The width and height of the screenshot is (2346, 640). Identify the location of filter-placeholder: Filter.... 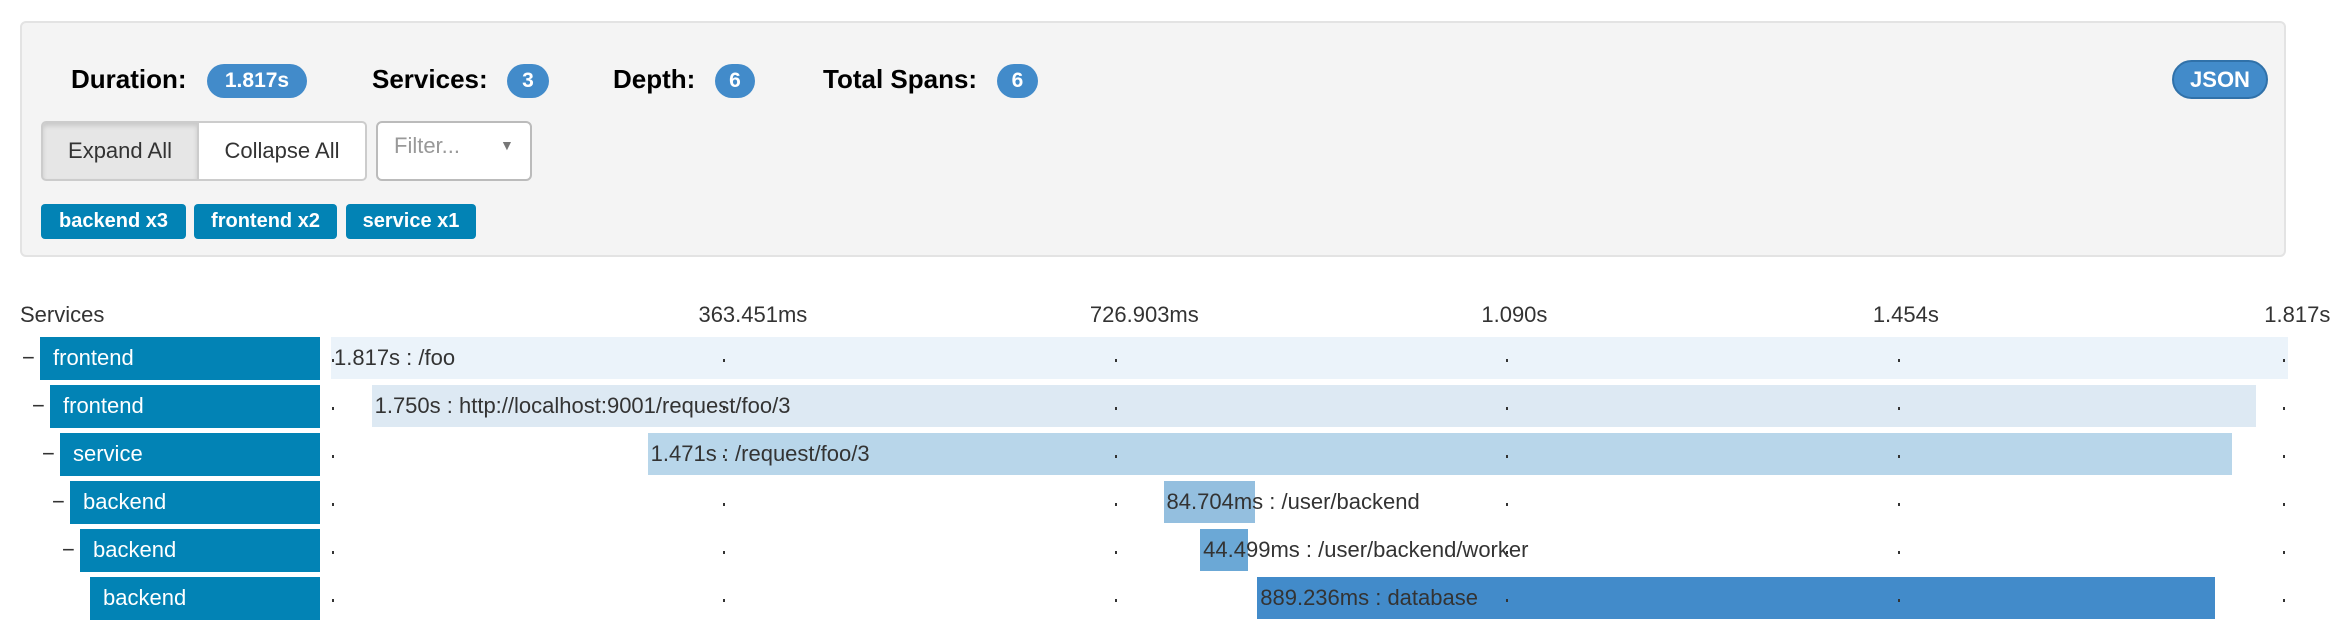
(427, 145).